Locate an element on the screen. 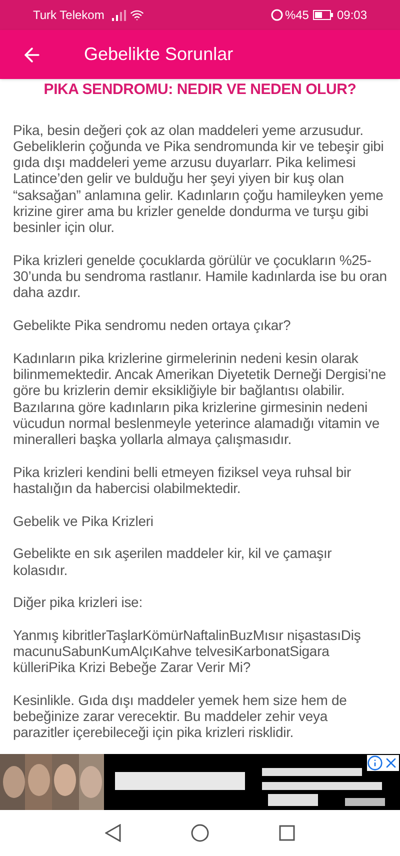 This screenshot has height=856, width=400. article-paragraph: Kesinlikle. Gıda dışı maddeler yemek hem size hem de bebeğinize zarar verecektir. Bu maddeler zehir veya parazitler içerebileceği için pika krizleri risklidir. is located at coordinates (180, 716).